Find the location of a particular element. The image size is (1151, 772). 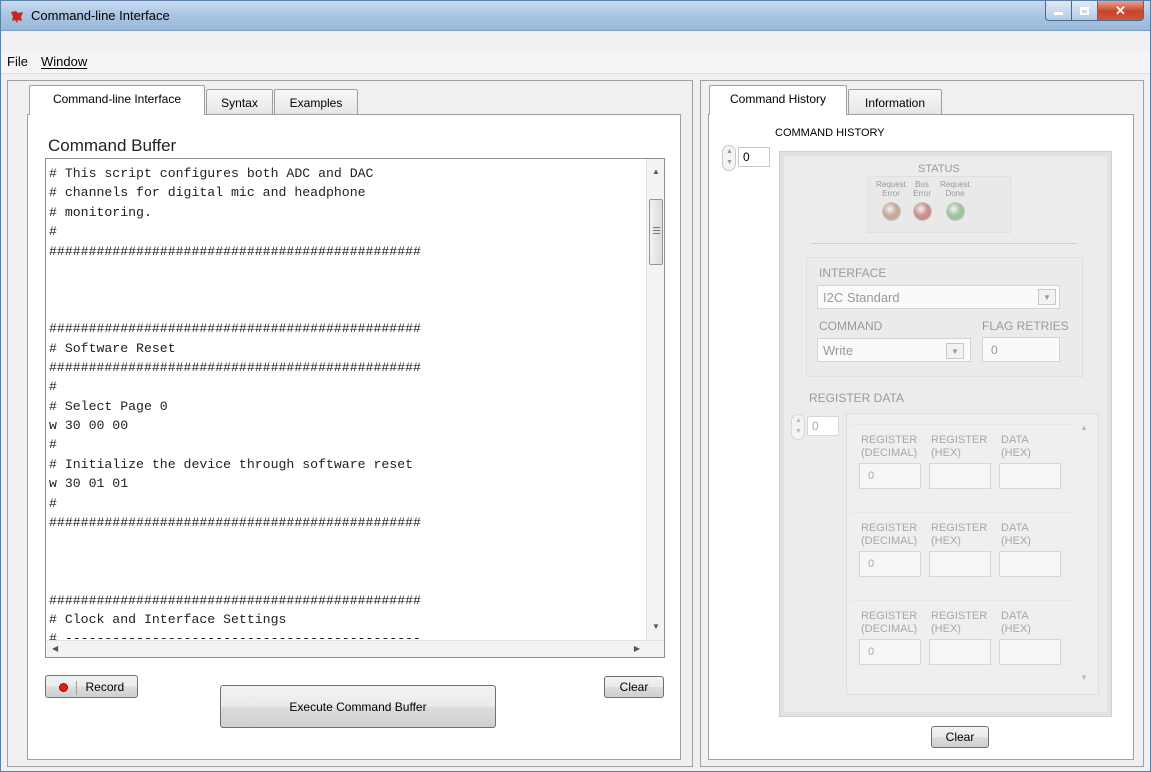

command-select: Write ▼ is located at coordinates (894, 350).